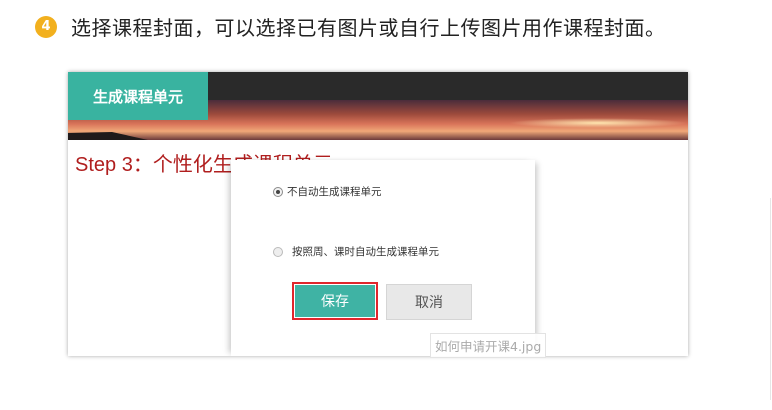  Describe the element at coordinates (138, 96) in the screenshot. I see `page-title-tab: 生成课程单元` at that location.